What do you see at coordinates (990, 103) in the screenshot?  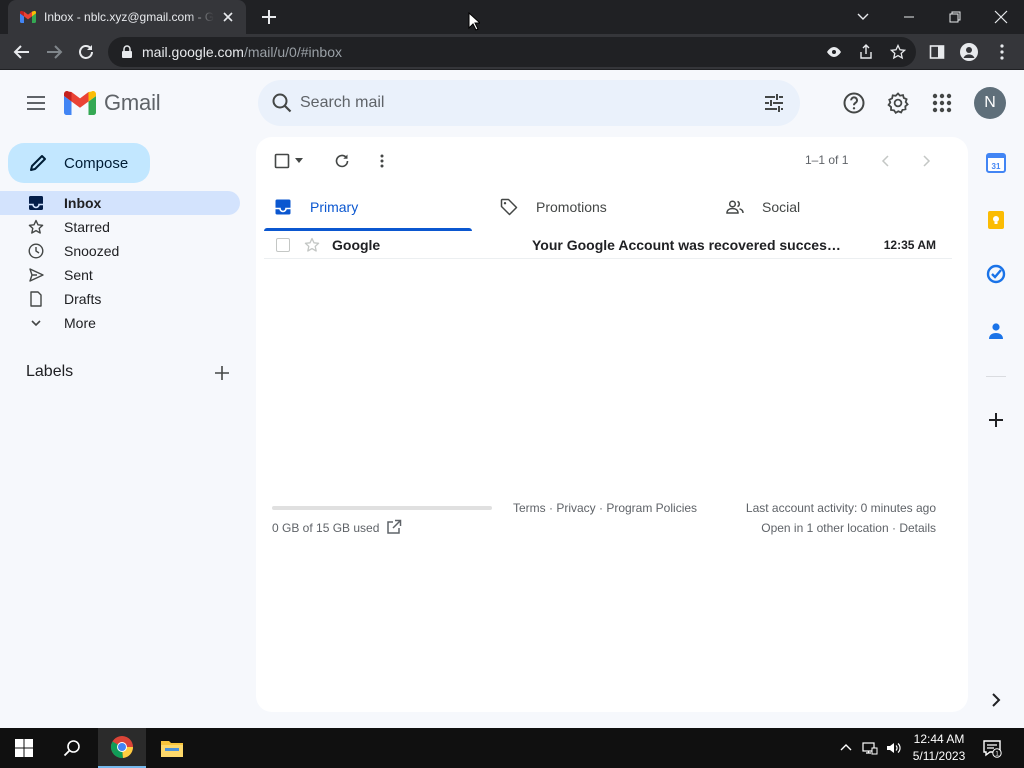 I see `account-avatar: N` at bounding box center [990, 103].